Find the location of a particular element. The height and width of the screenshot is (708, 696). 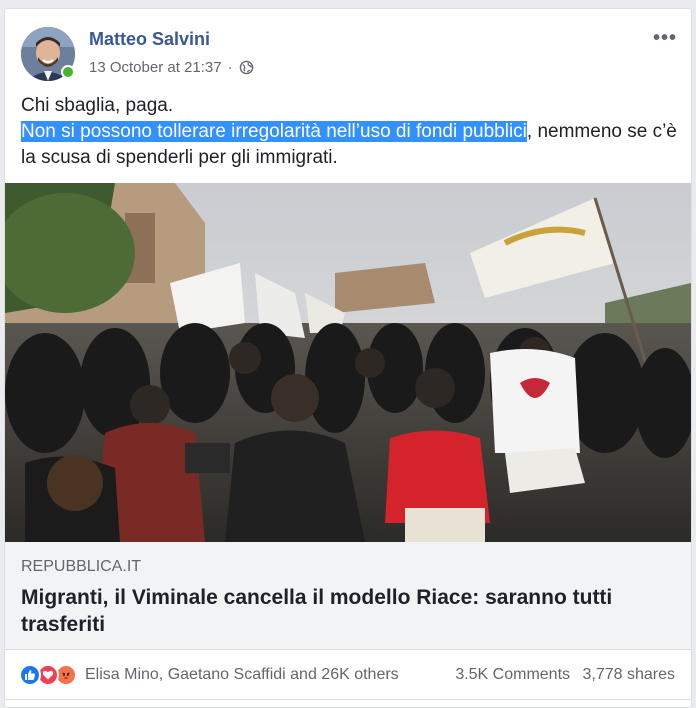

post-meta: 13 October at 21:37 · is located at coordinates (171, 67).